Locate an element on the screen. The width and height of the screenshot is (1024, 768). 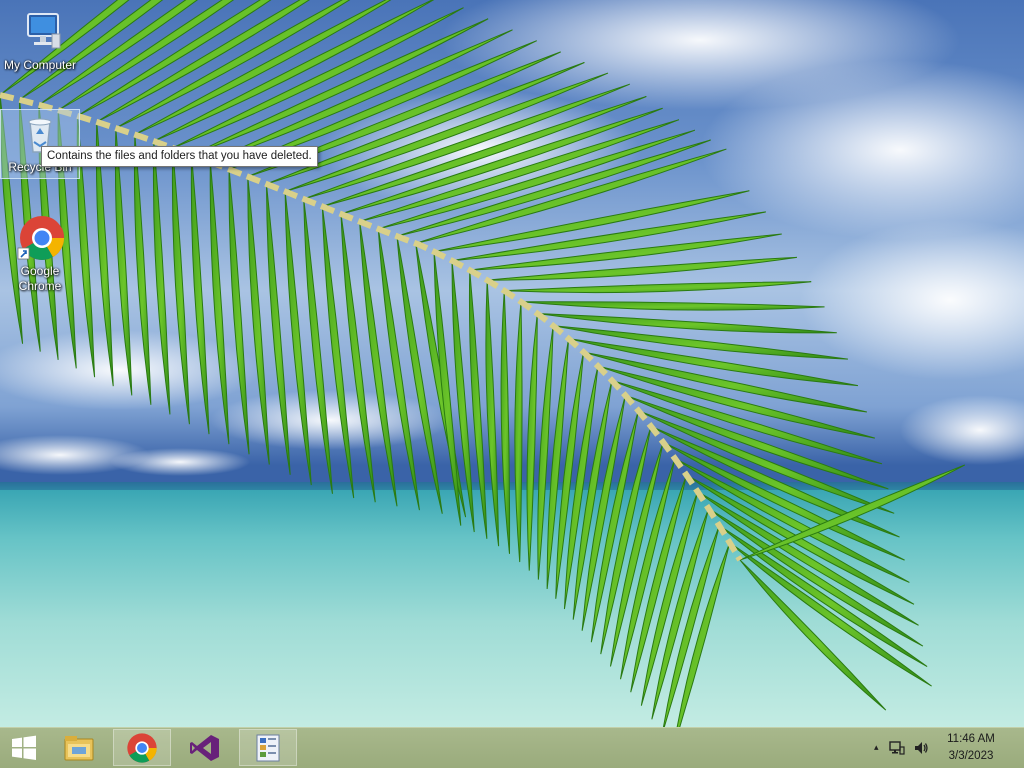
desktop-icon-label: Google is located at coordinates (40, 271).